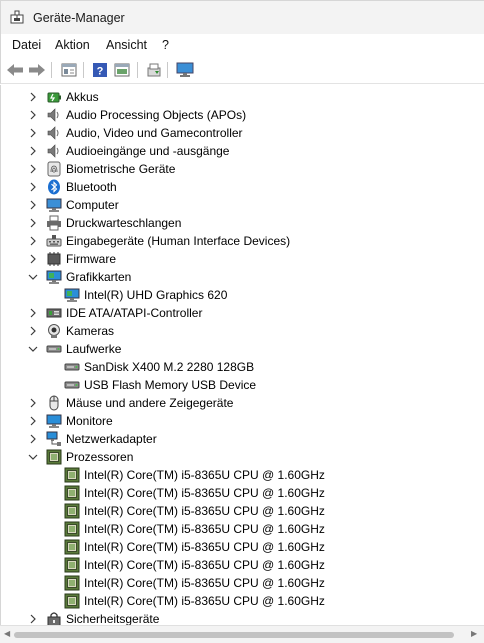 Image resolution: width=484 pixels, height=643 pixels. I want to click on menu-aktion: Aktion, so click(72, 45).